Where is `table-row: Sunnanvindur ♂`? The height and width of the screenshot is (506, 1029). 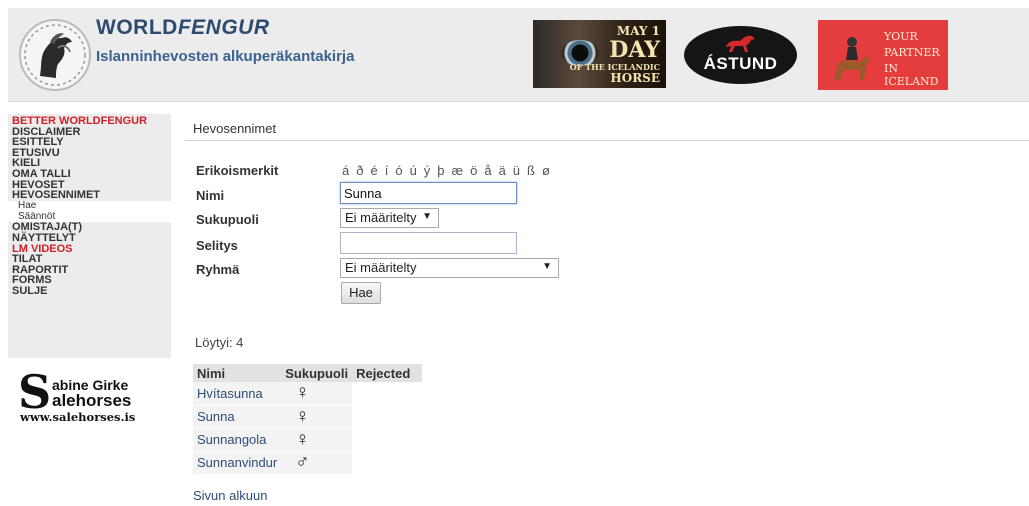
table-row: Sunnanvindur ♂ is located at coordinates (308, 463).